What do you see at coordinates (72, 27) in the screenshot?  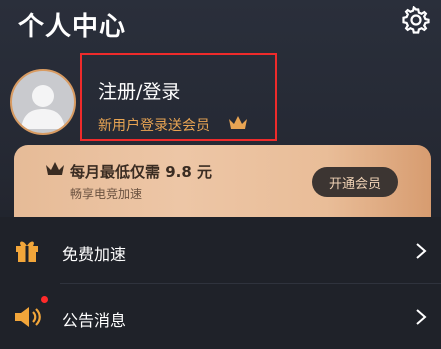 I see `page-title: 个人中心` at bounding box center [72, 27].